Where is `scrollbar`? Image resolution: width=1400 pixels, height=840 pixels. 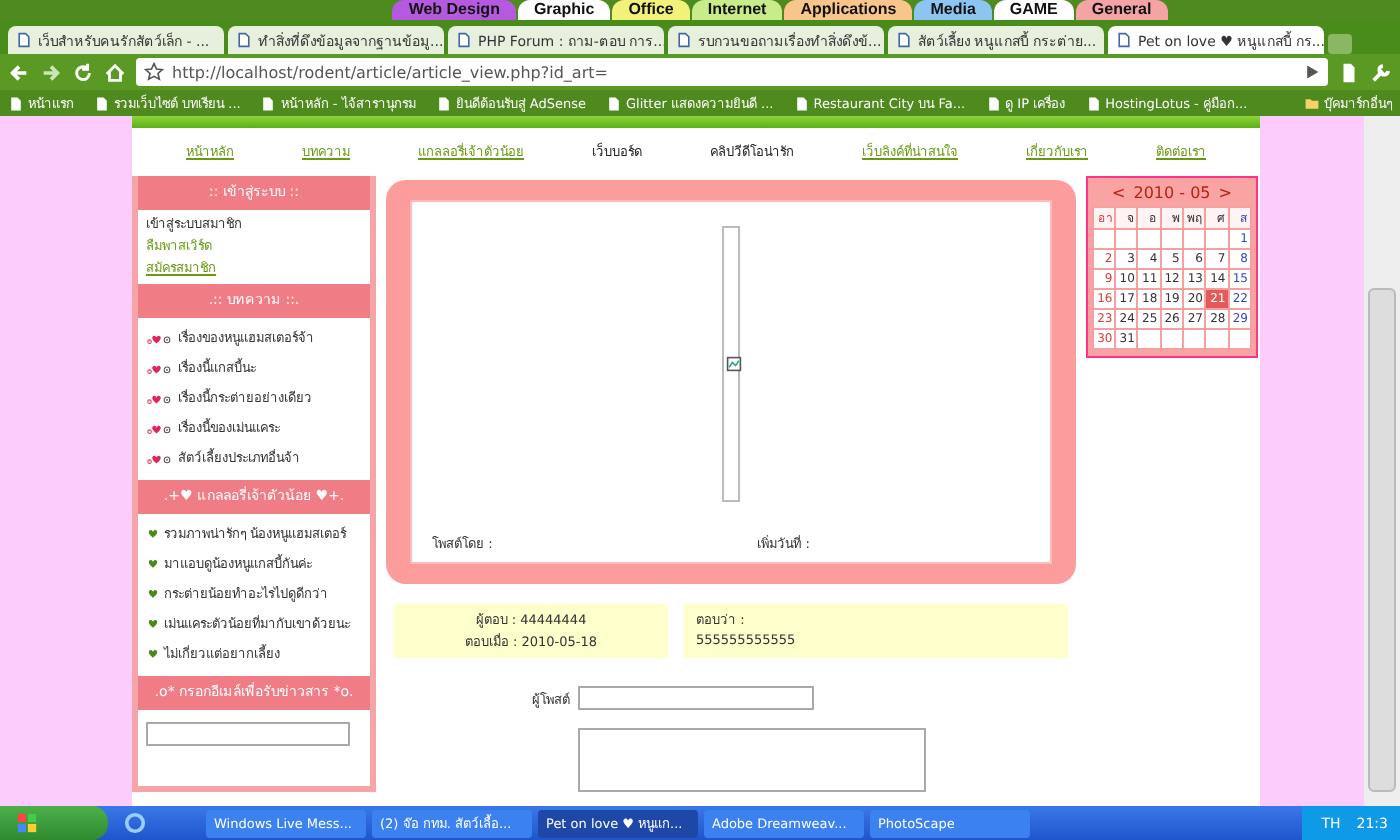
scrollbar is located at coordinates (1382, 461).